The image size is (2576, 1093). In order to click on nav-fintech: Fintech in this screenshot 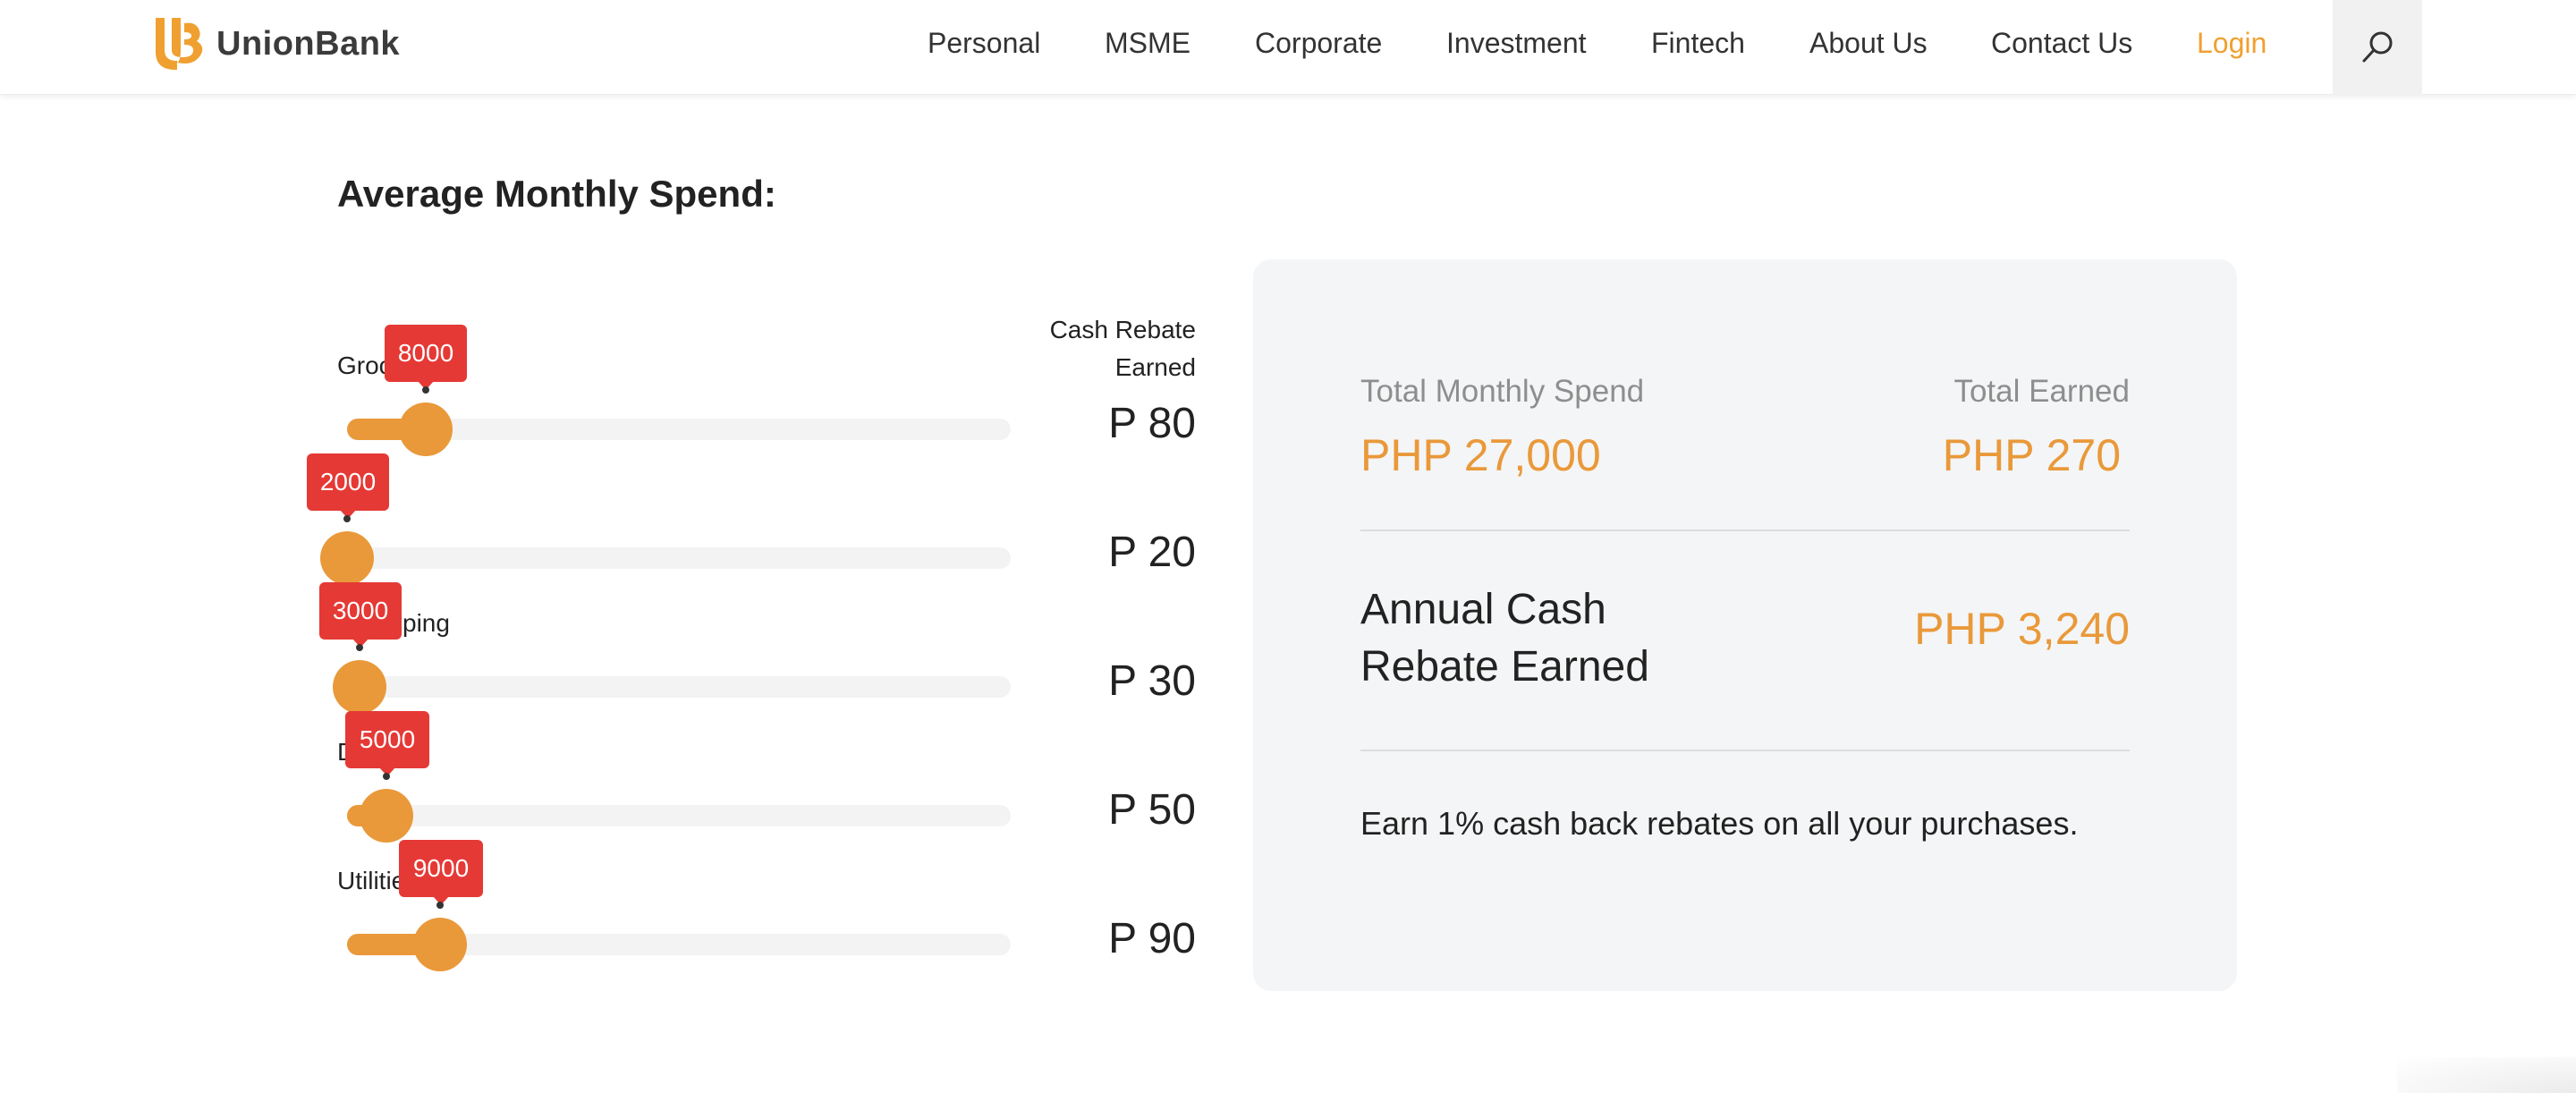, I will do `click(1698, 43)`.